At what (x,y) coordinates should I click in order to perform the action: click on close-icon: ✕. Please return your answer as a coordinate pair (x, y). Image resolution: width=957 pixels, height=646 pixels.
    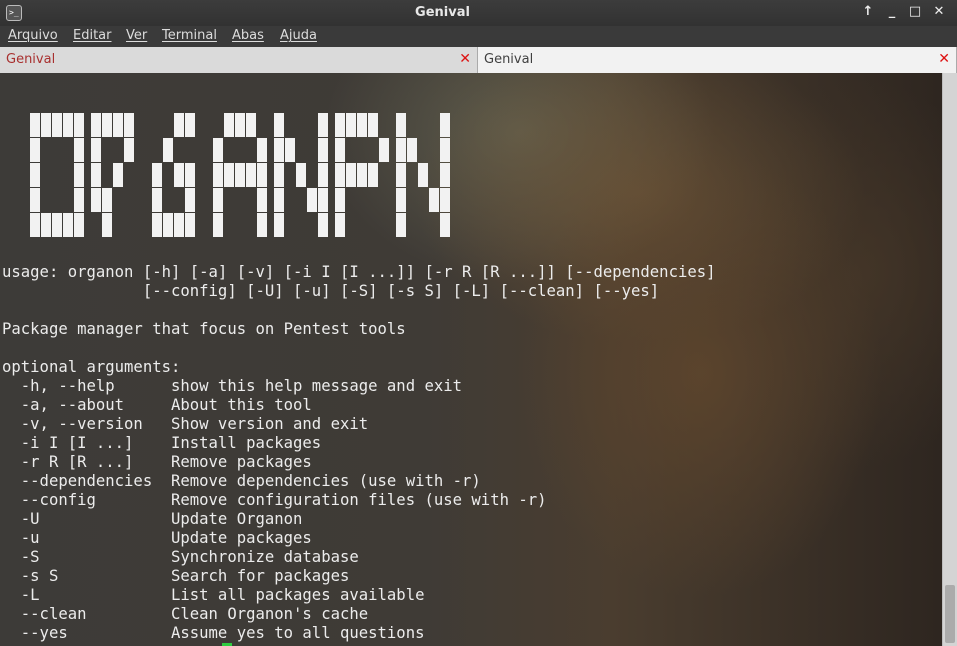
    Looking at the image, I should click on (939, 12).